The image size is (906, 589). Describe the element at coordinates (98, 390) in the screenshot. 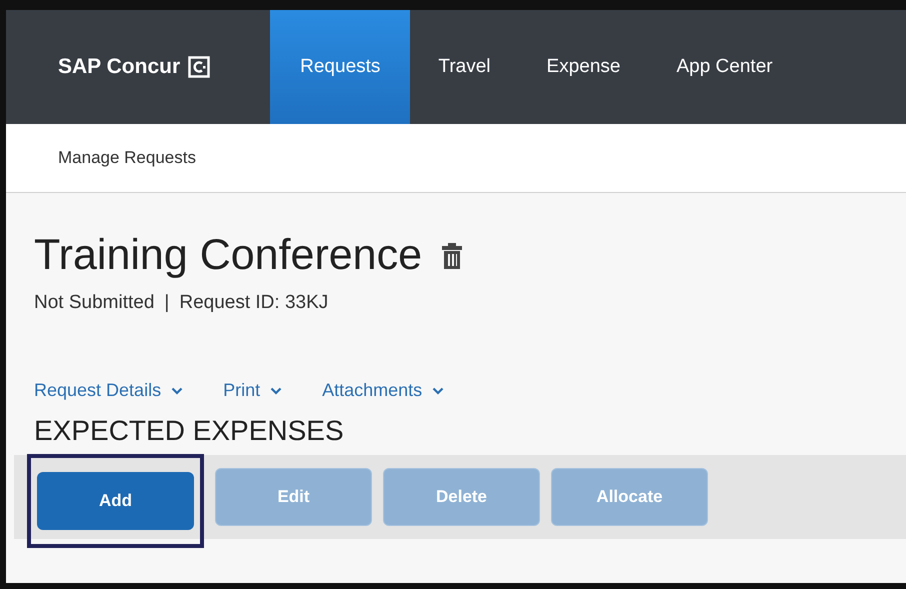

I see `menu-link: Request Details` at that location.